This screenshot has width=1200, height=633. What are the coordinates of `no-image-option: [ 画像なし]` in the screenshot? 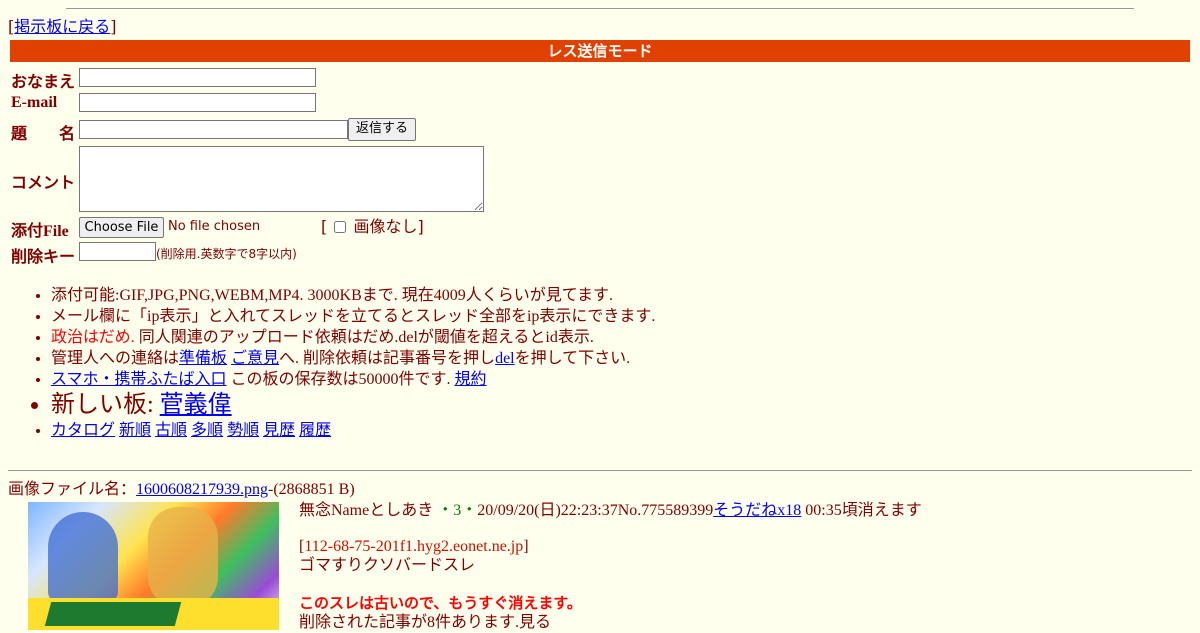 It's located at (372, 227).